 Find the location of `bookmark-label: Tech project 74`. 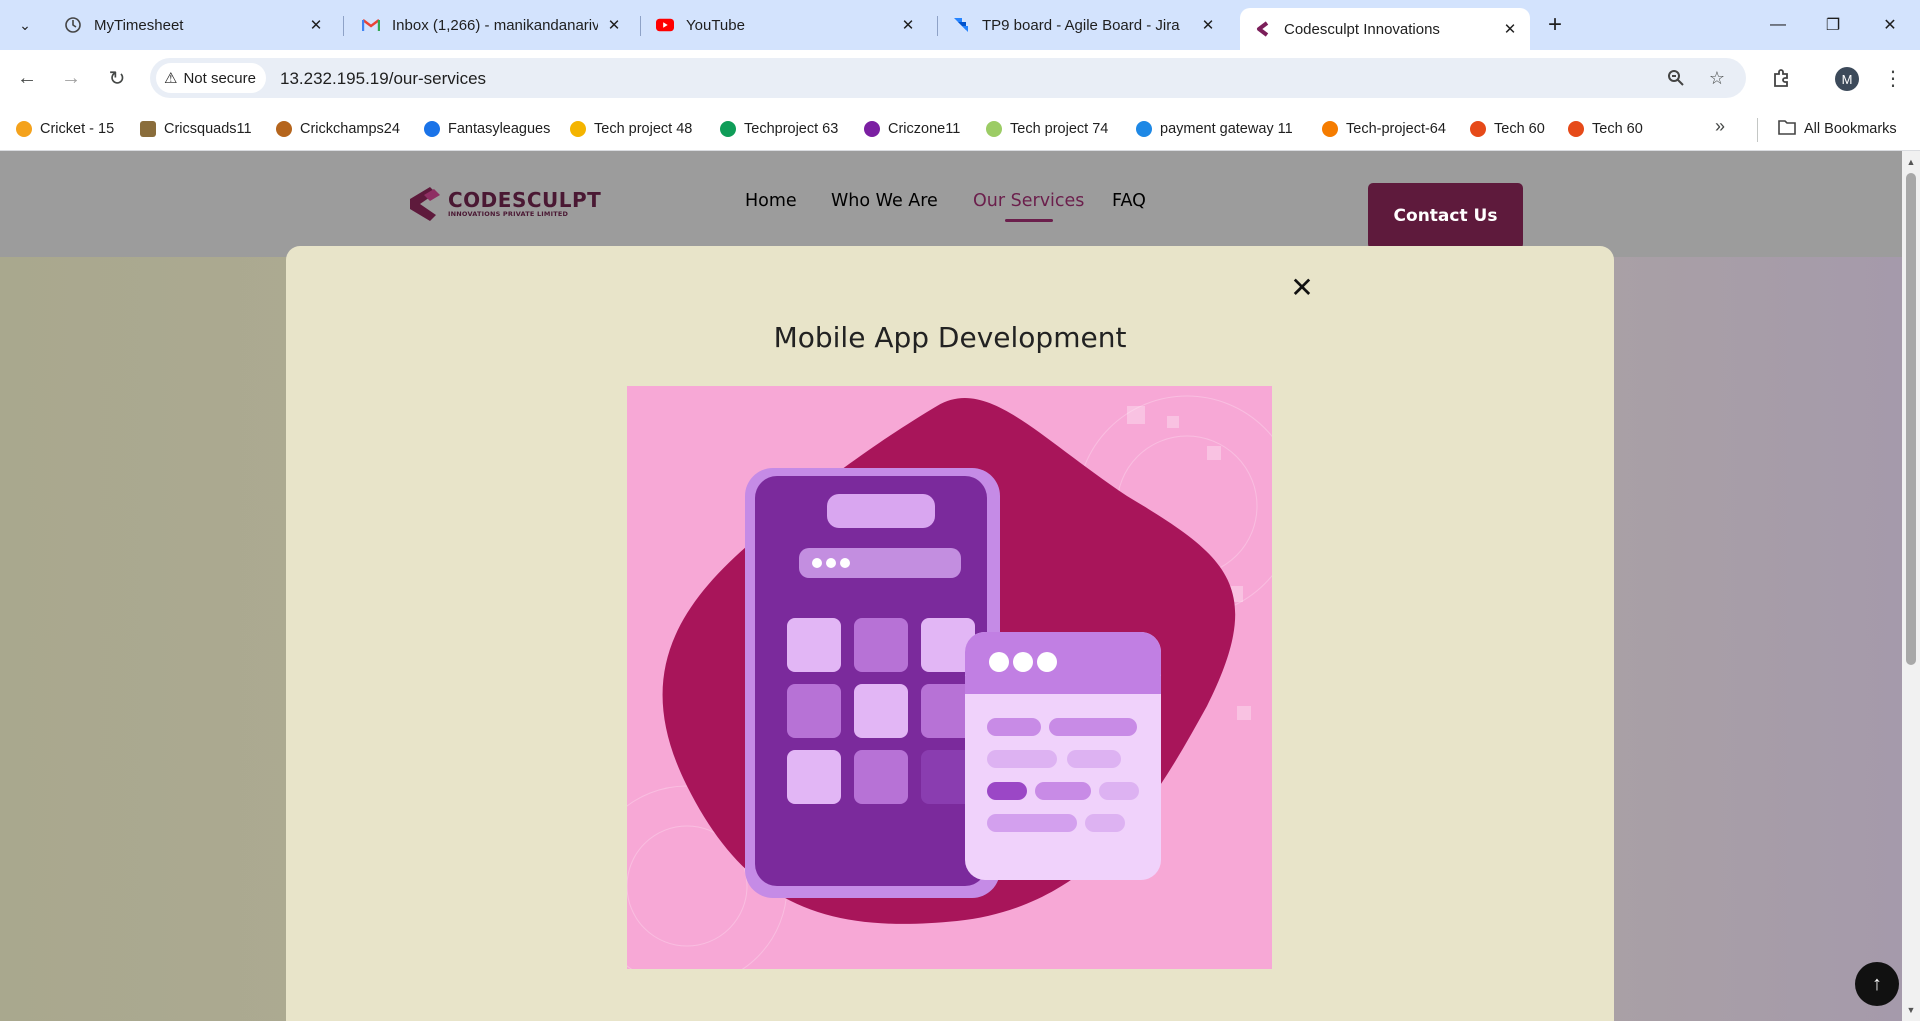

bookmark-label: Tech project 74 is located at coordinates (1059, 129).